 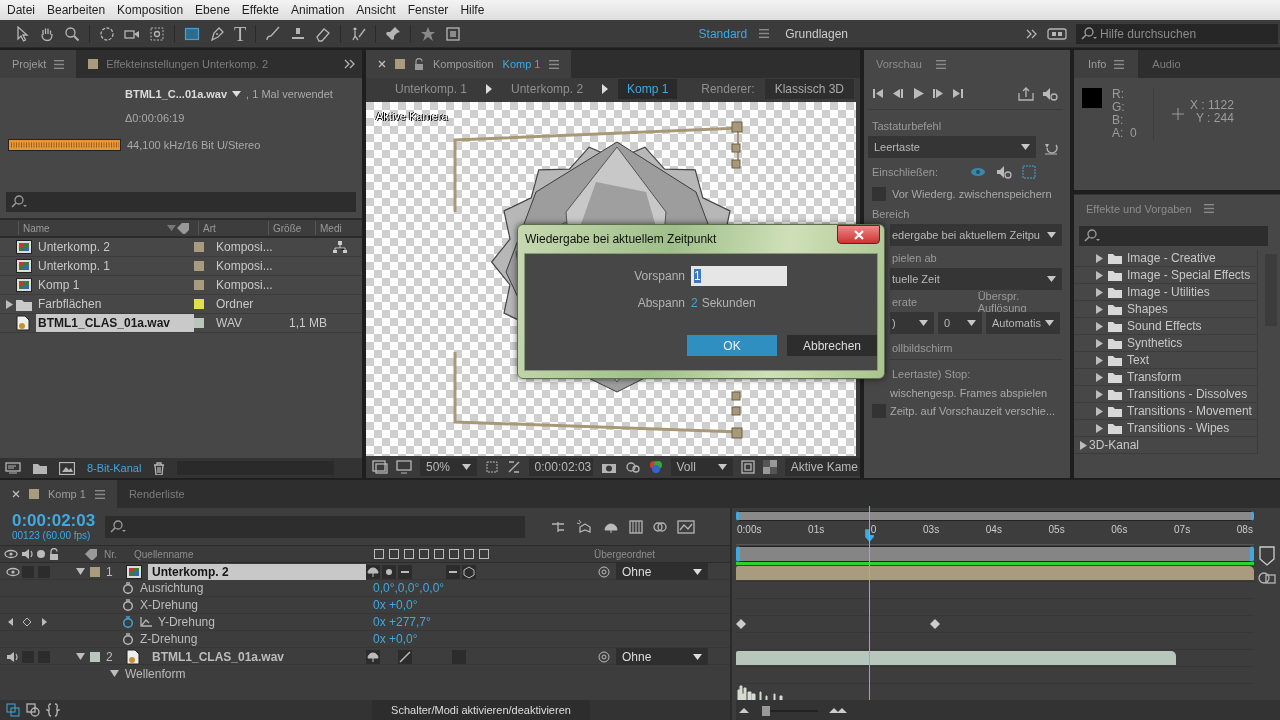 What do you see at coordinates (491, 467) in the screenshot?
I see `region-icon` at bounding box center [491, 467].